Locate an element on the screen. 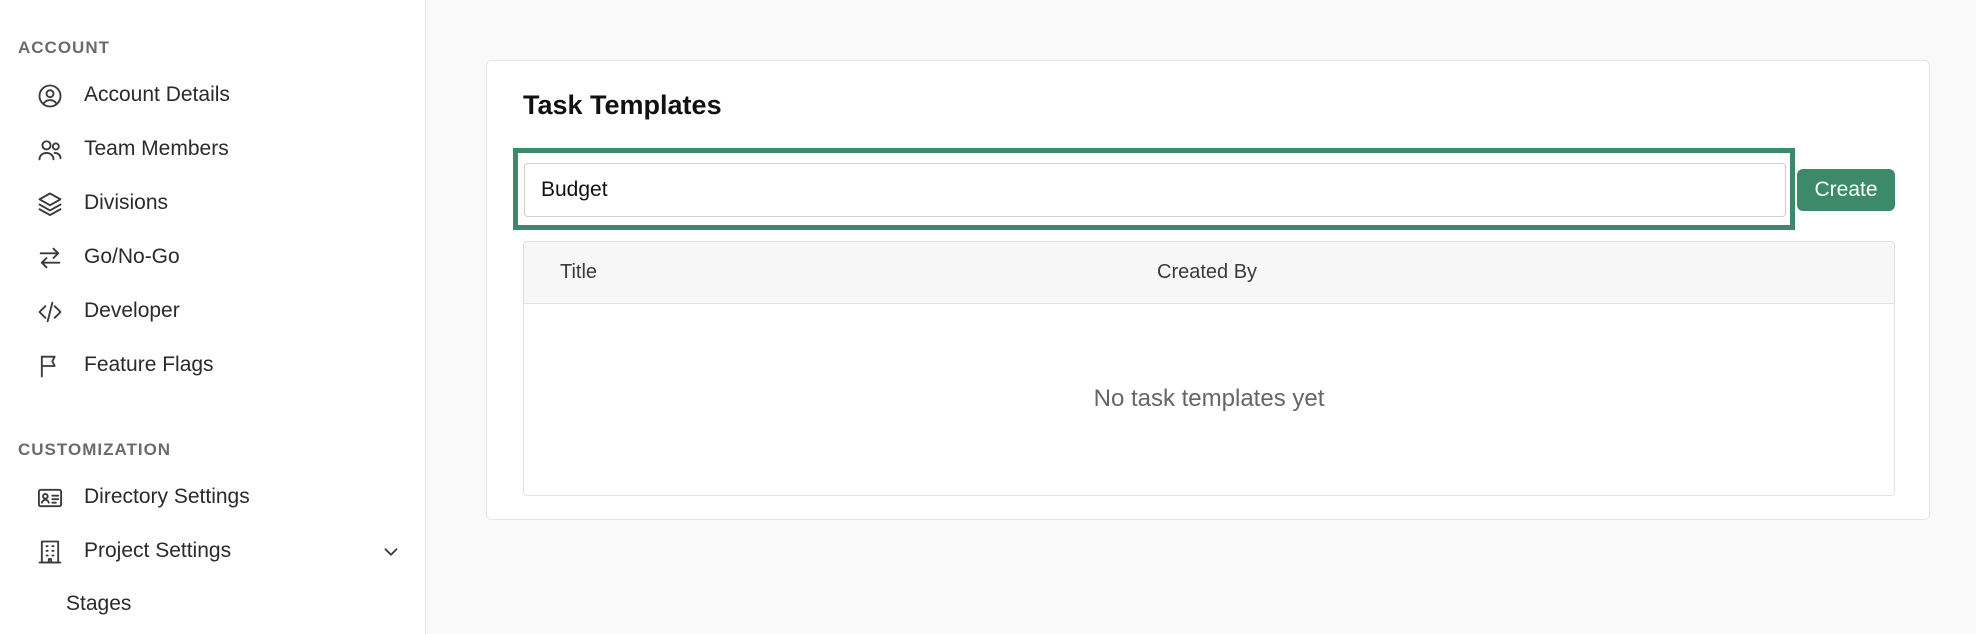 This screenshot has width=1976, height=634. page-title: Task Templates is located at coordinates (622, 105).